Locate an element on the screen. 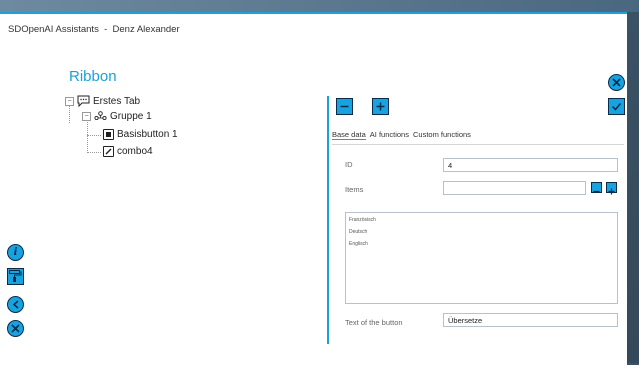  tree-item-label: Basisbutton 1 is located at coordinates (147, 134).